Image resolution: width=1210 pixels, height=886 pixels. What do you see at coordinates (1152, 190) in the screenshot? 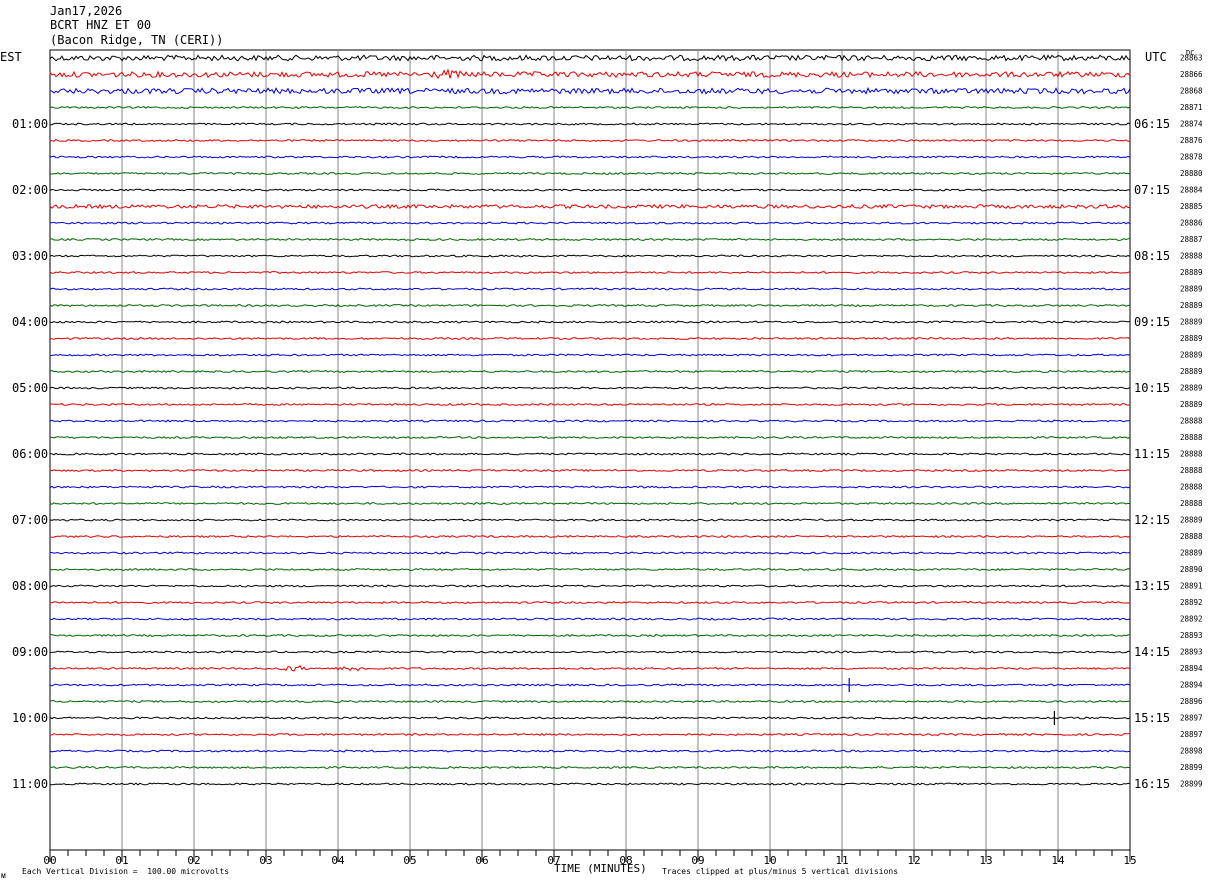
I see `right-hour-label: 07:15` at bounding box center [1152, 190].